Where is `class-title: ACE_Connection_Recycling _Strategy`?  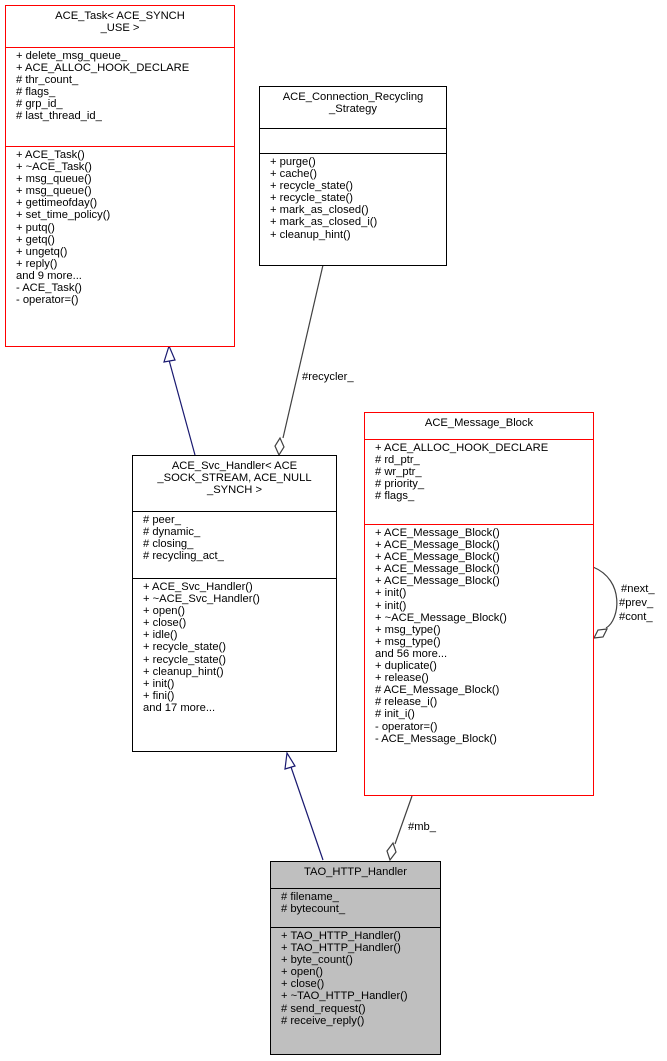
class-title: ACE_Connection_Recycling _Strategy is located at coordinates (353, 107).